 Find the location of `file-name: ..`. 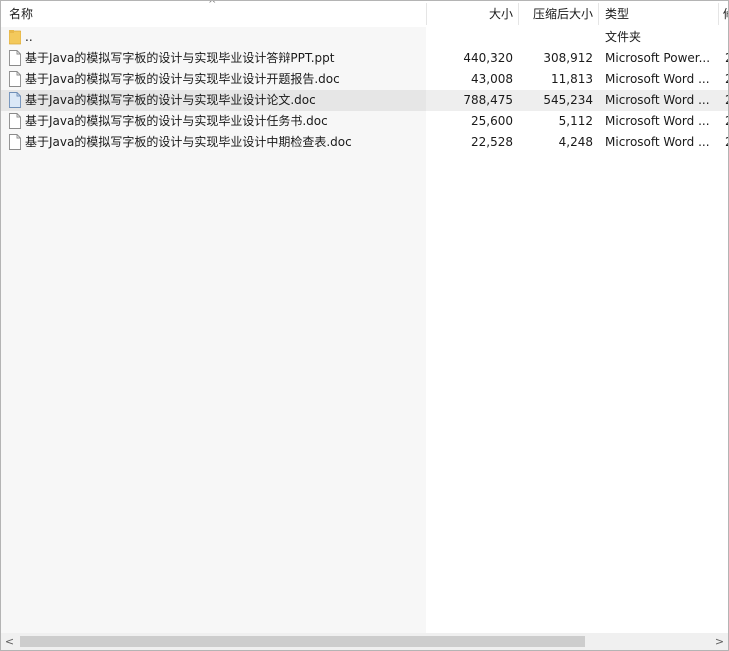

file-name: .. is located at coordinates (29, 37).